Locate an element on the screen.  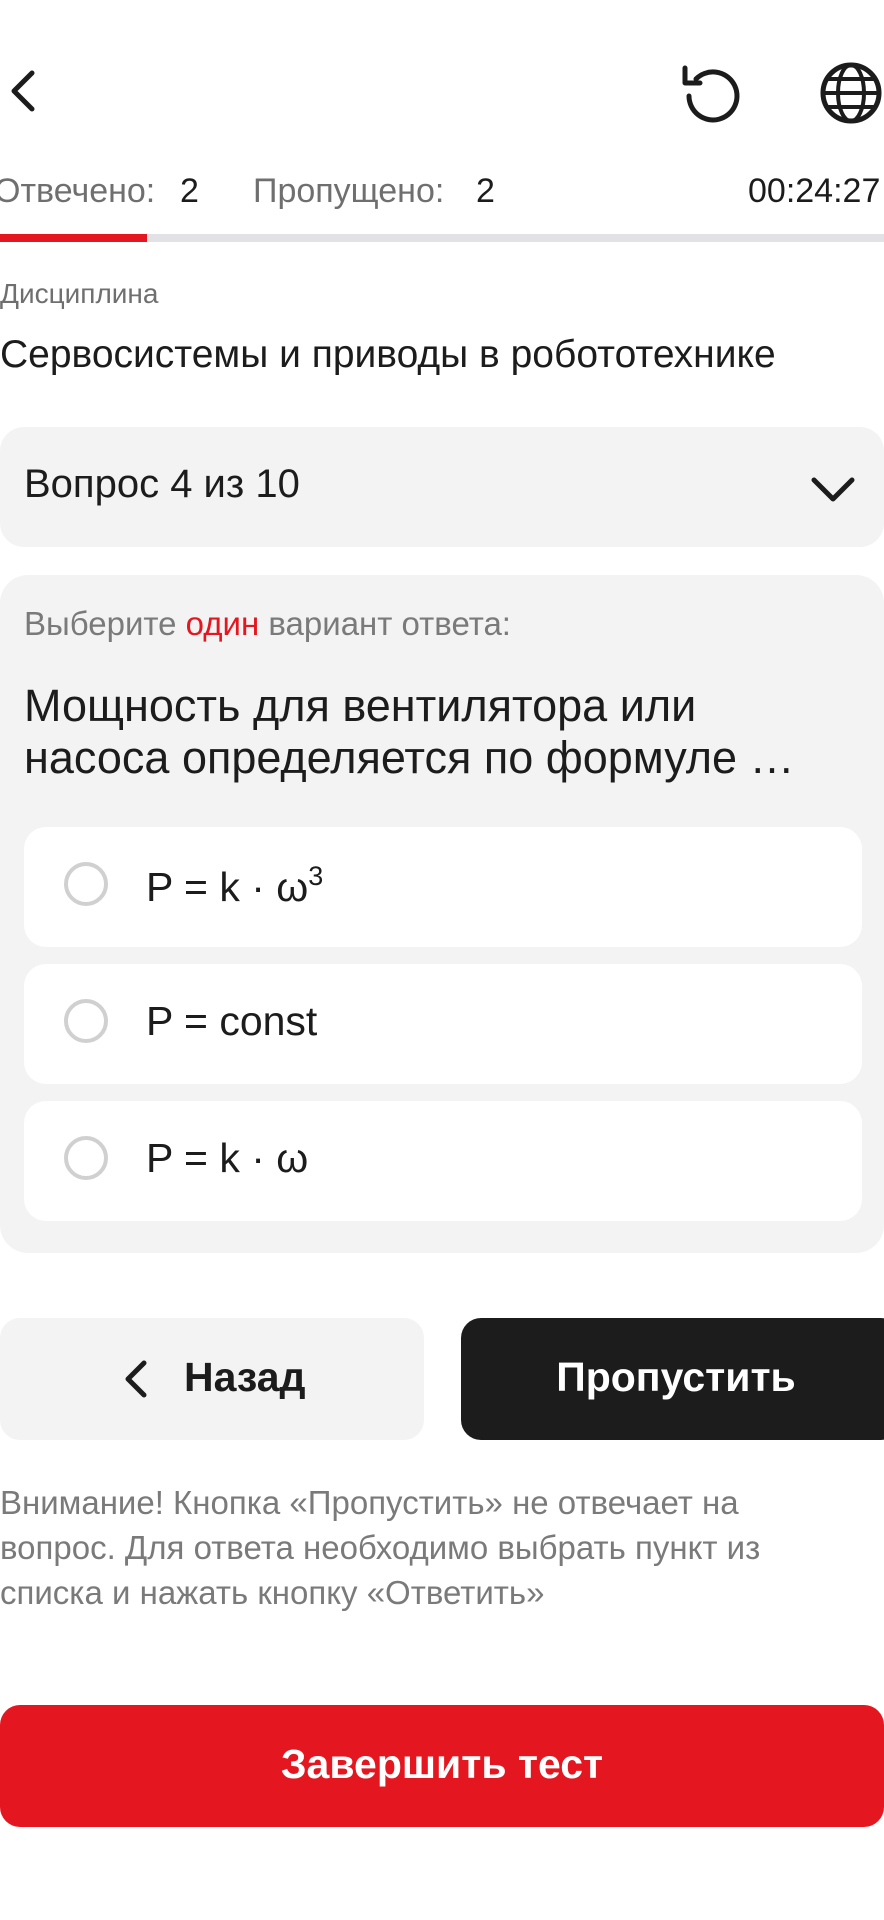
finish-test-label: Завершить тест is located at coordinates (442, 1764).